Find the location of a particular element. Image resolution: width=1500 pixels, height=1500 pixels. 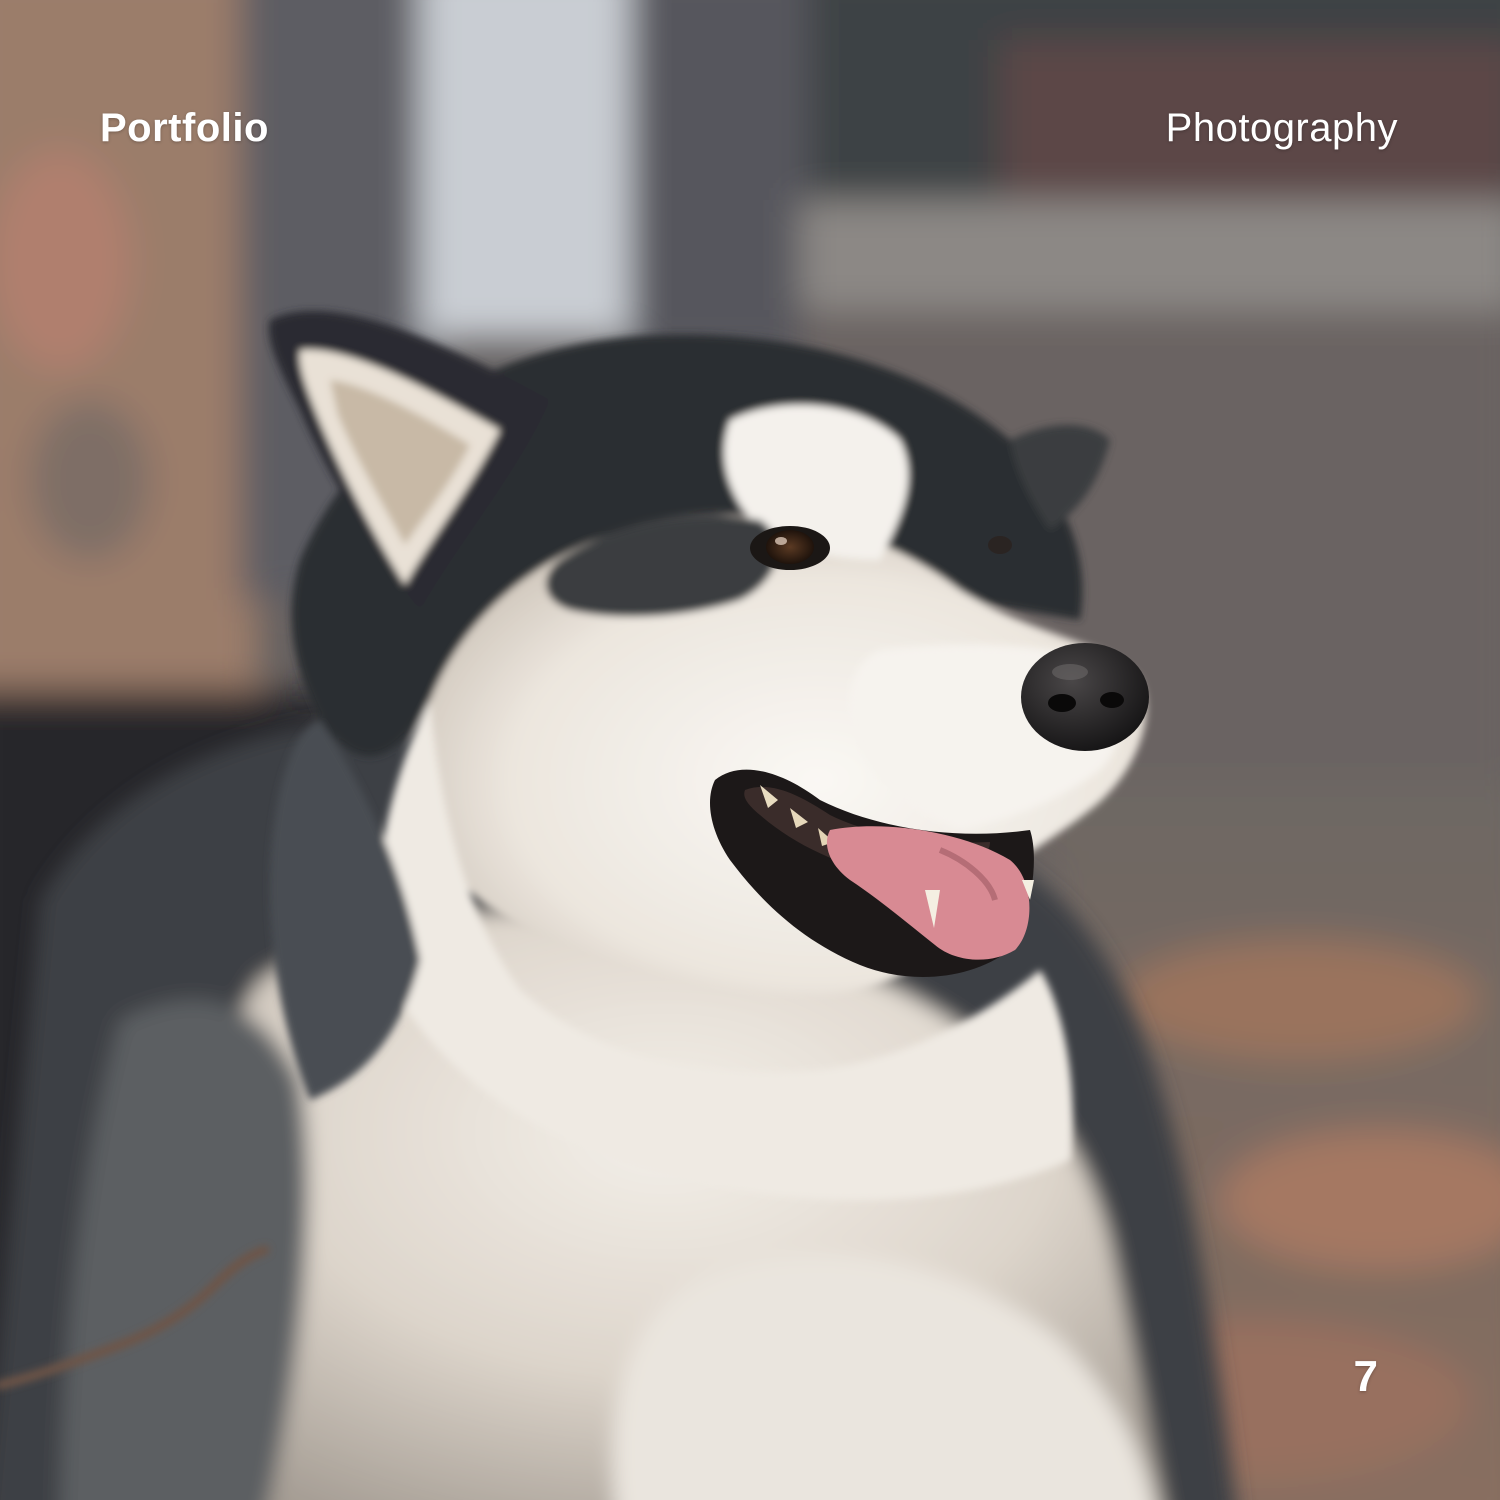

category-label: Photography is located at coordinates (1281, 128).